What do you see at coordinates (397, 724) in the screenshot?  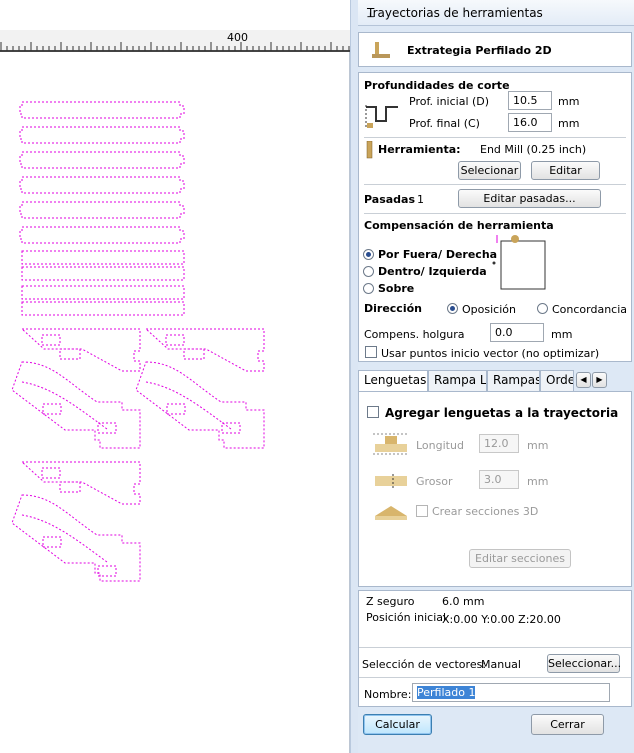 I see `calculate-button: Calcular` at bounding box center [397, 724].